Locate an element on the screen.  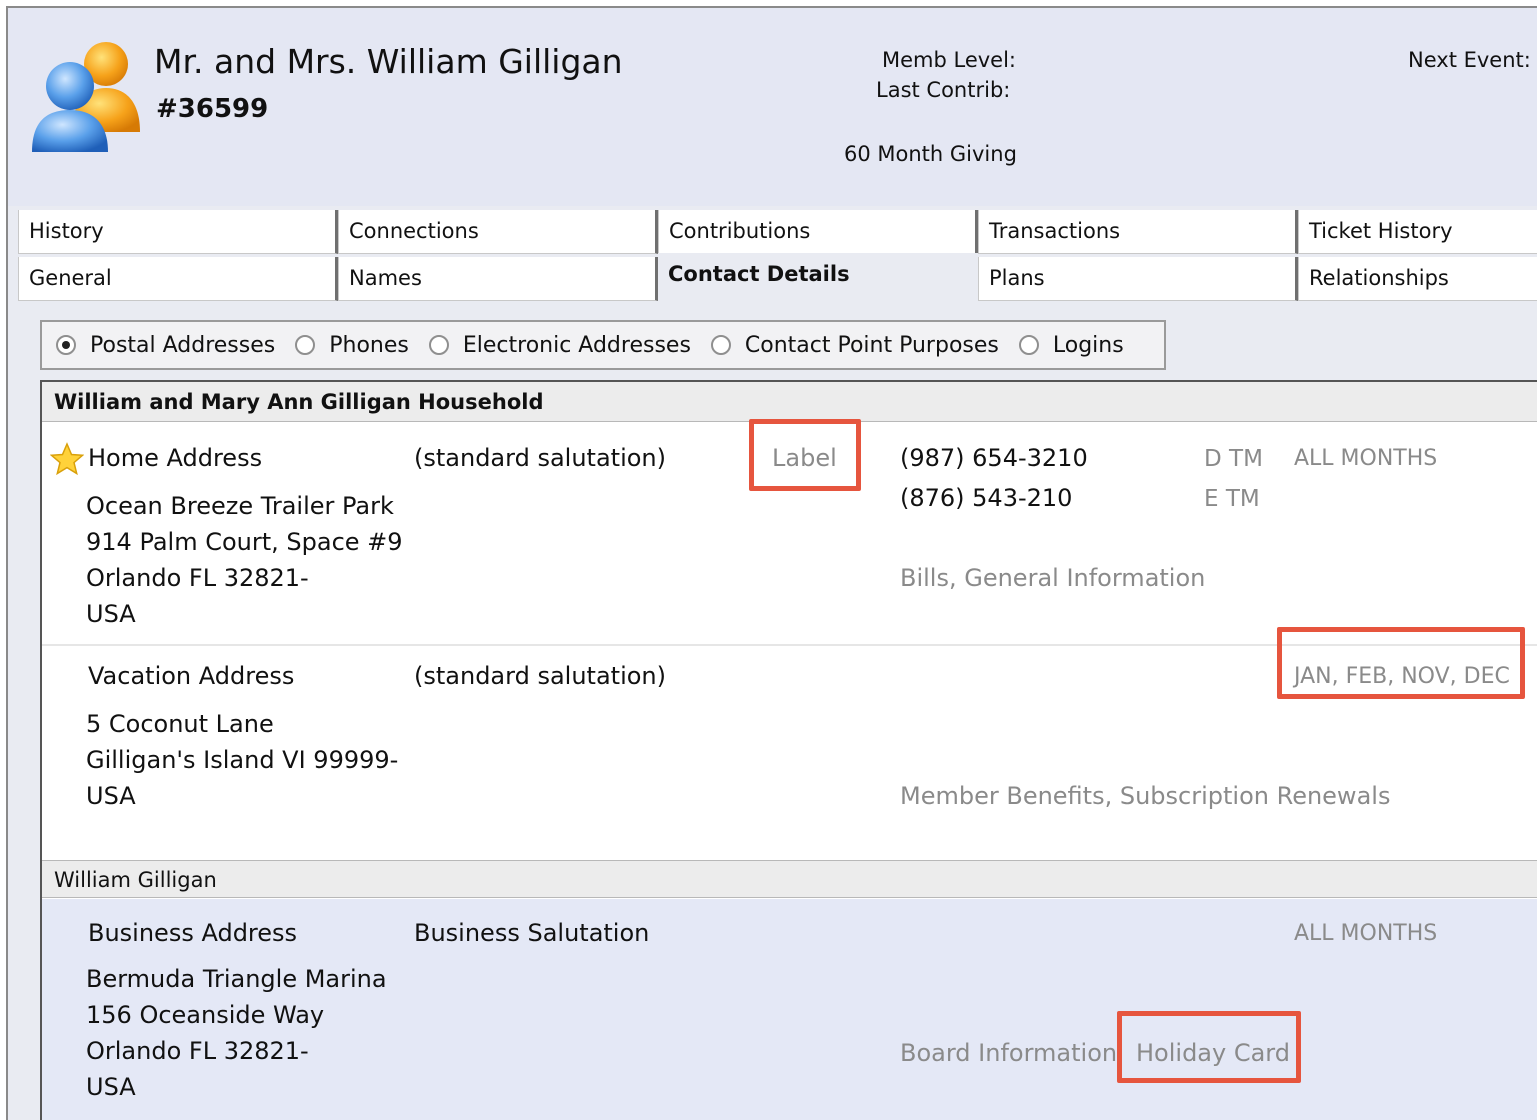
tab-contributions: Contributions is located at coordinates (818, 232).